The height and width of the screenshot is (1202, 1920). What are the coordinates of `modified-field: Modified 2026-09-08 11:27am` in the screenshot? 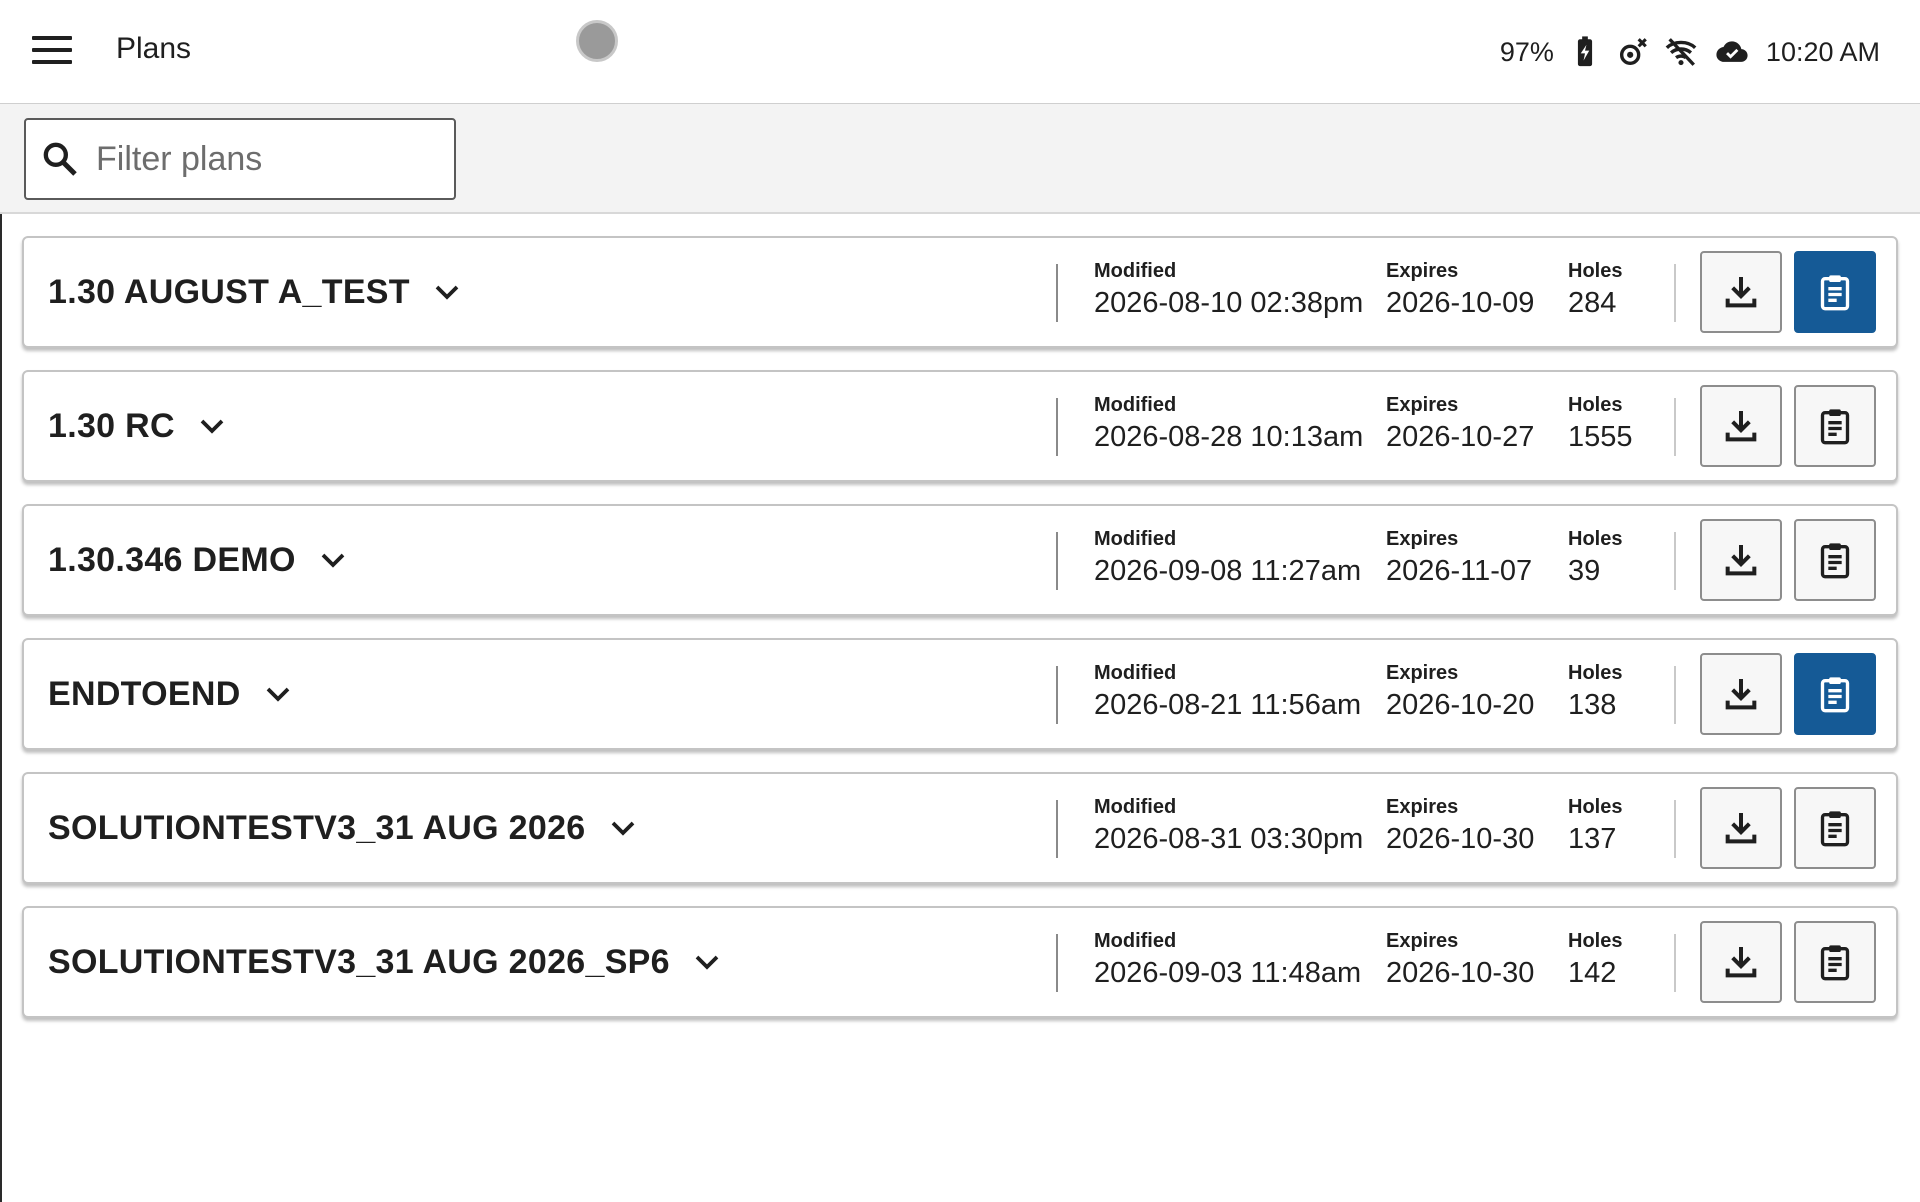 It's located at (1227, 558).